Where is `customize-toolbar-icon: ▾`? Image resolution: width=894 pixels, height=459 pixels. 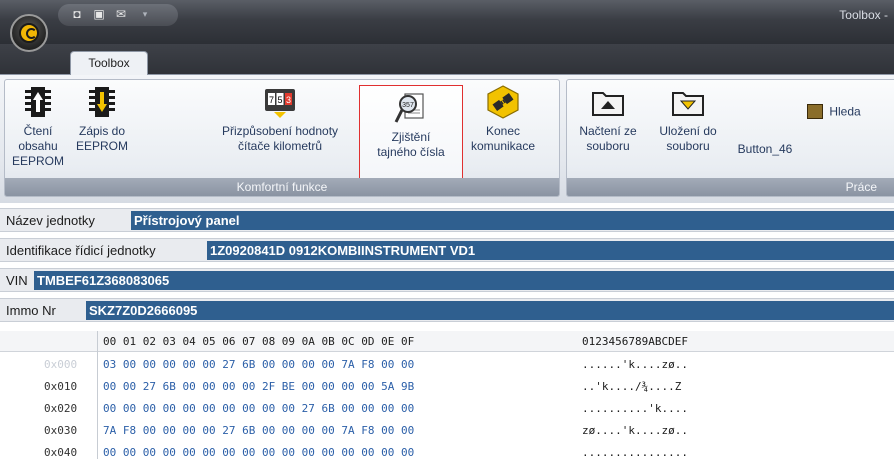
customize-toolbar-icon: ▾ is located at coordinates (145, 14).